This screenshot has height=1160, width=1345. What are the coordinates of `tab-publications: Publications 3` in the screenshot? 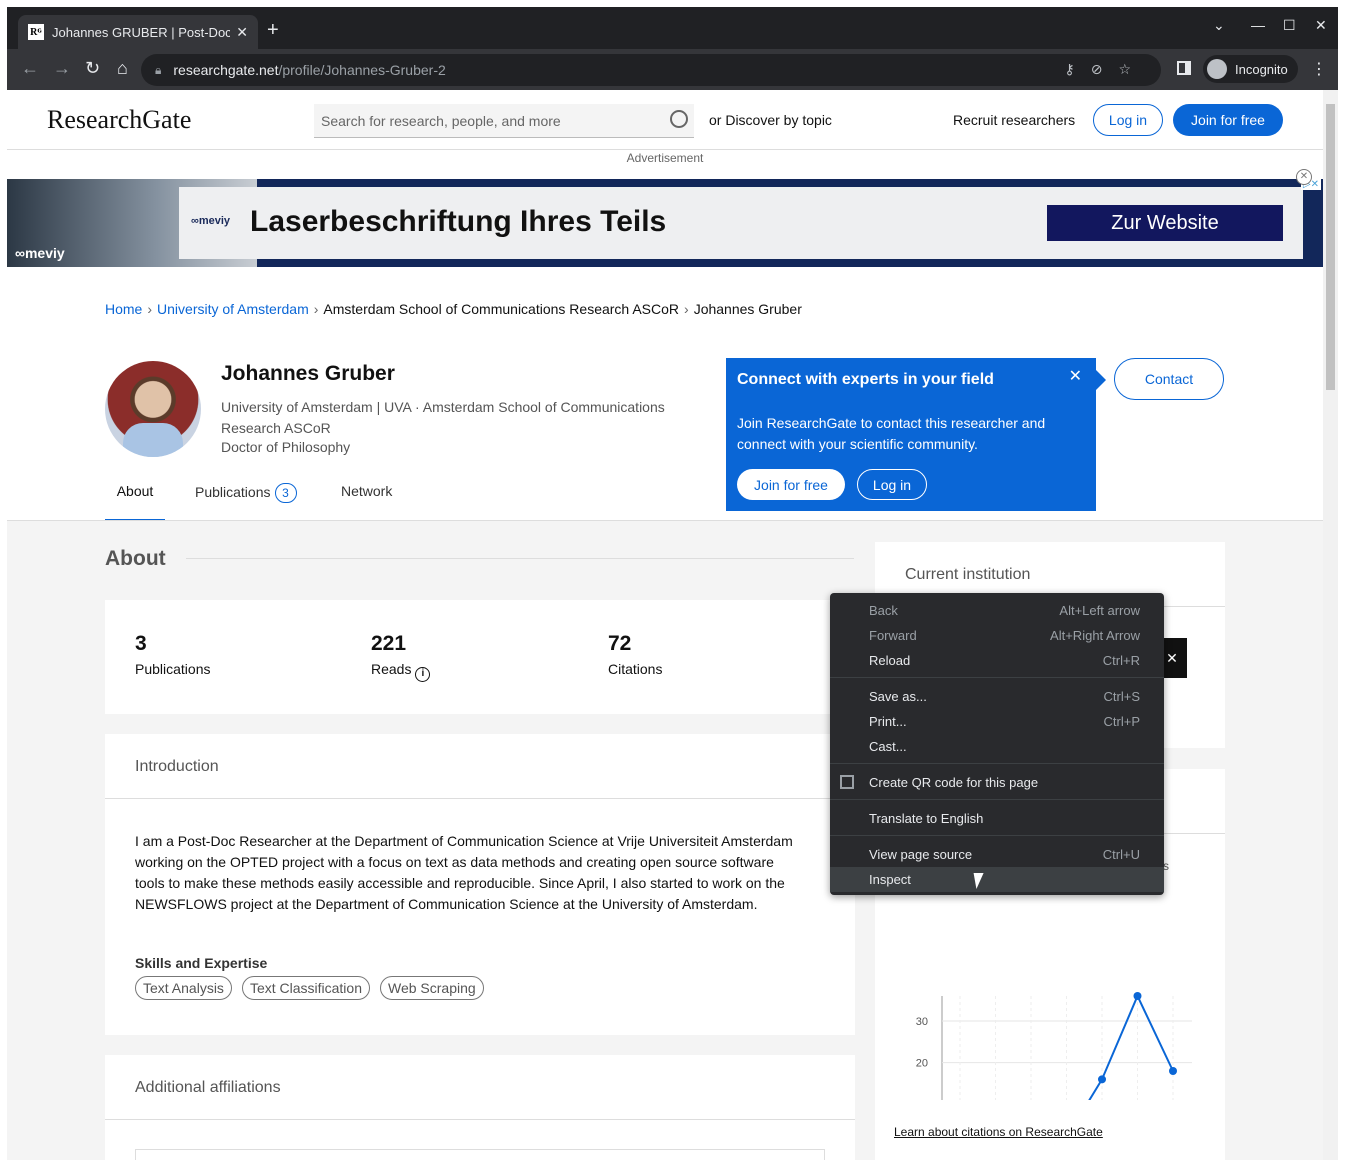 It's located at (246, 499).